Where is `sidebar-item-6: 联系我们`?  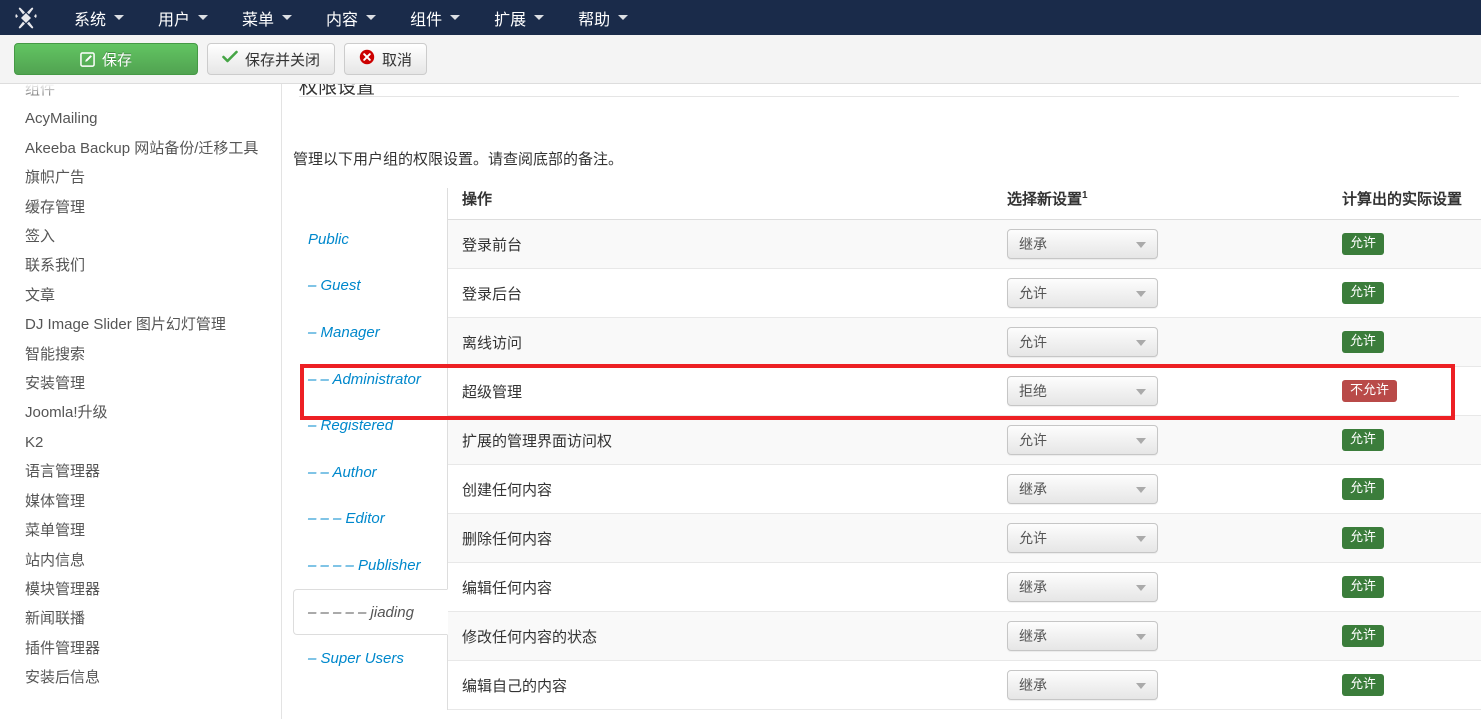 sidebar-item-6: 联系我们 is located at coordinates (145, 265).